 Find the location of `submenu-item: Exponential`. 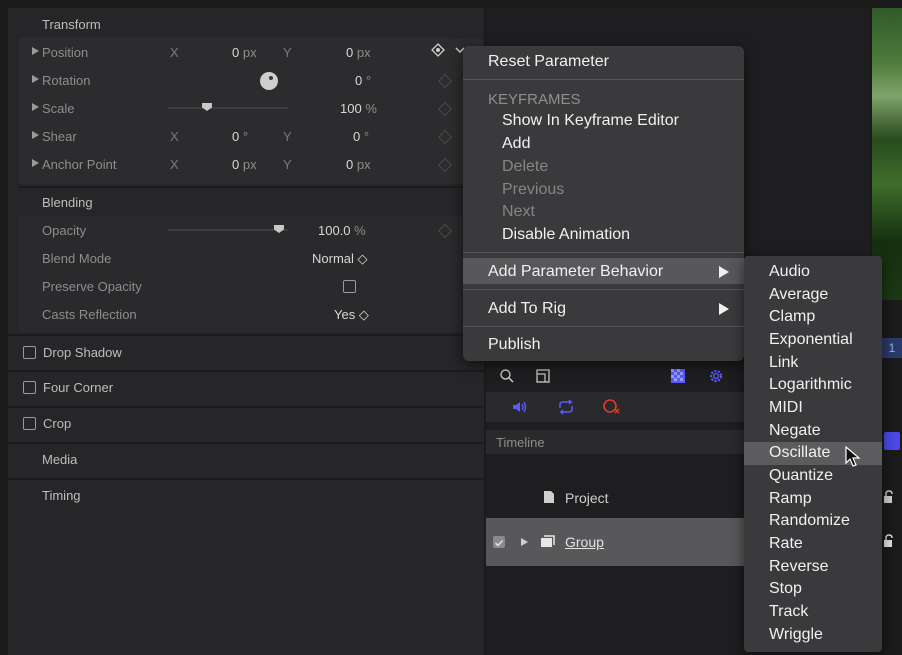

submenu-item: Exponential is located at coordinates (811, 340).